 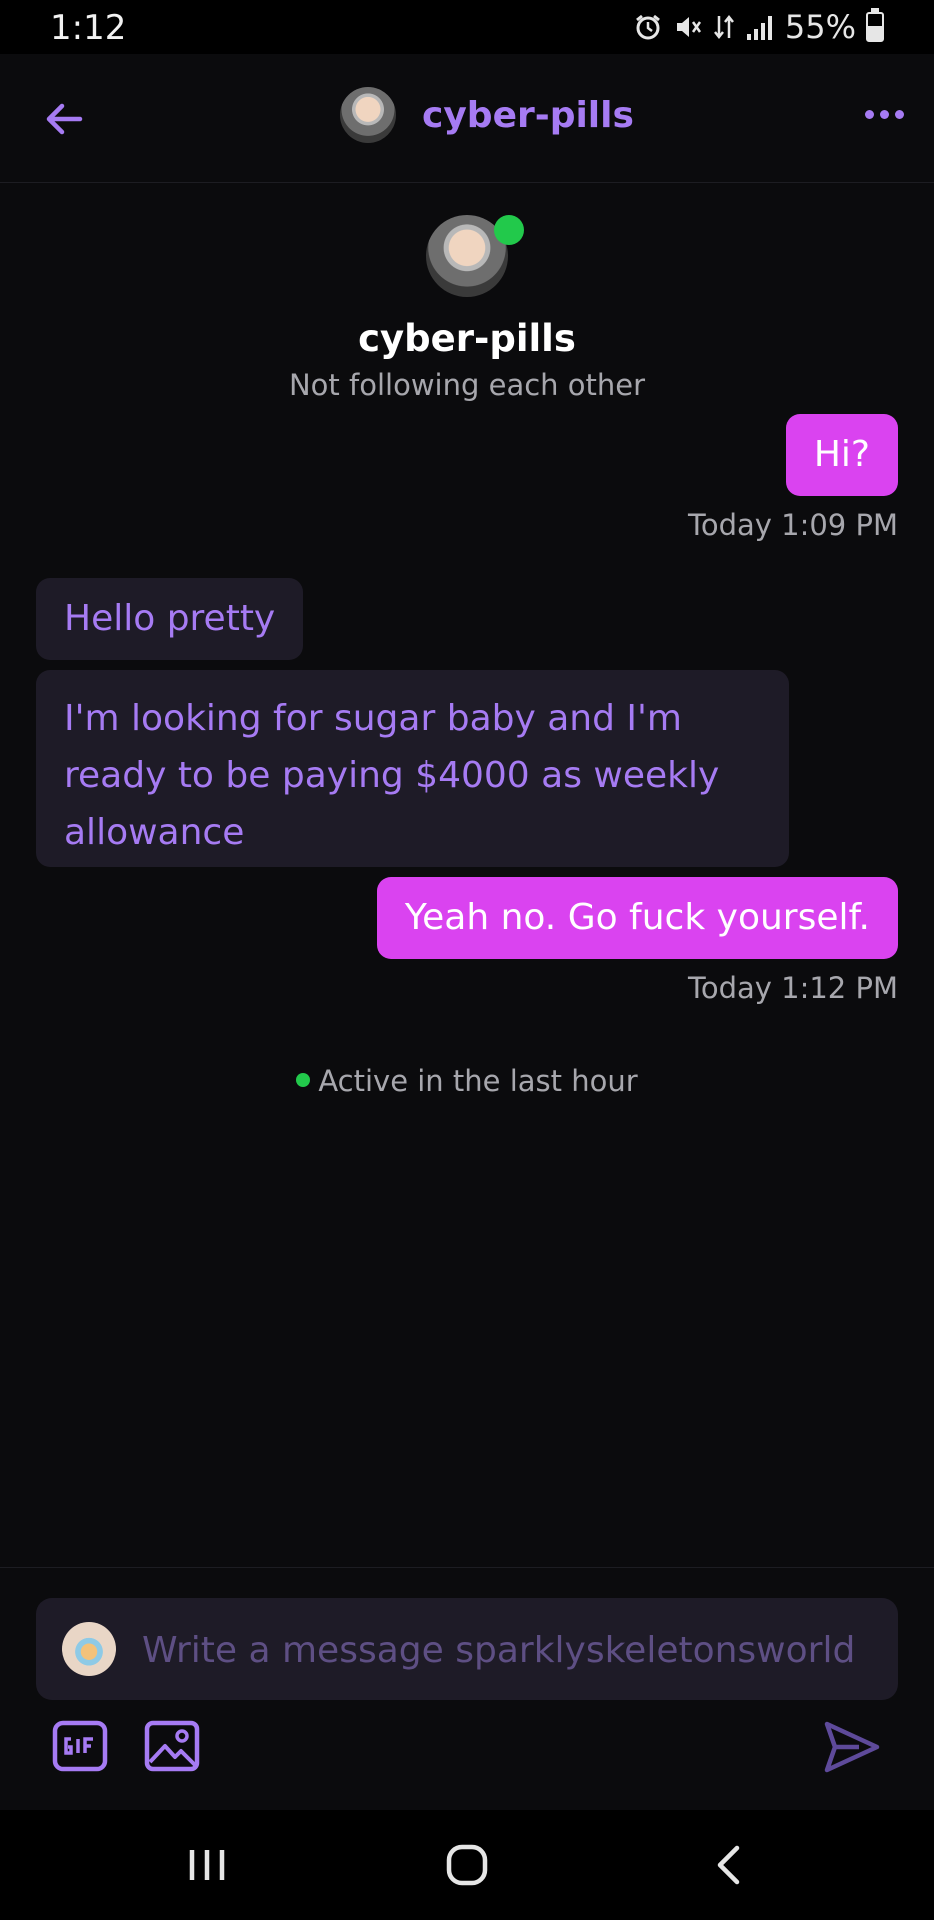 I want to click on image-button, so click(x=172, y=1746).